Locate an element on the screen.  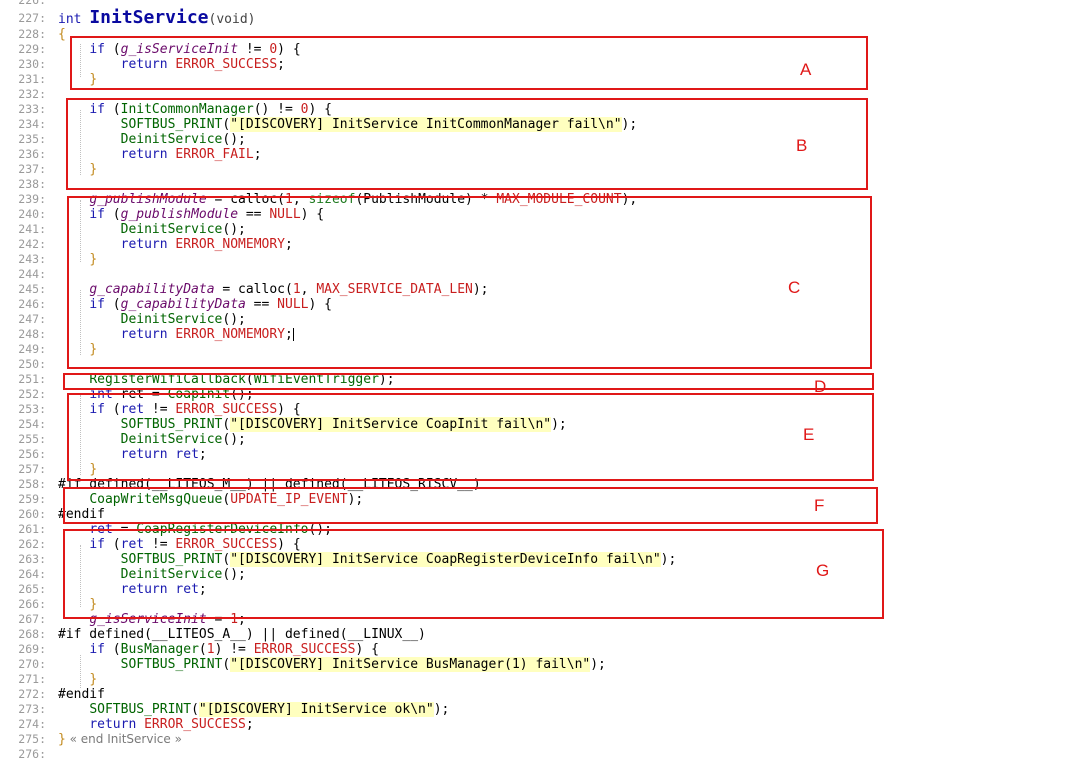
code-token: ; is located at coordinates (249, 724).